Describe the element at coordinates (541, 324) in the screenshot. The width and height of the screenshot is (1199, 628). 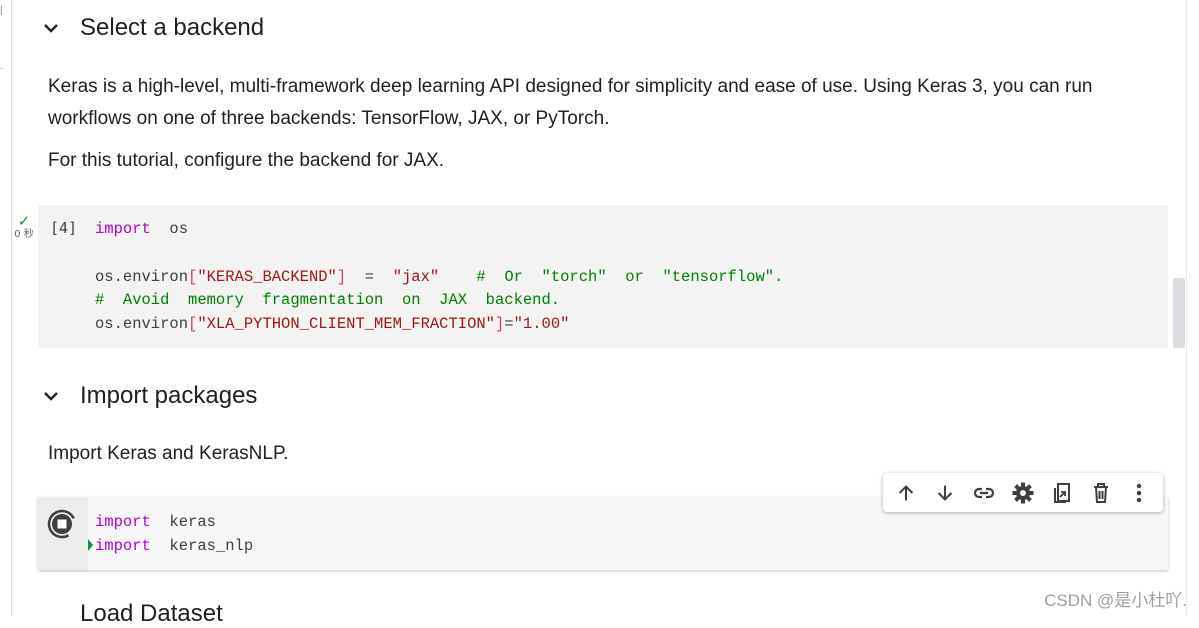
I see `string: "1.00"` at that location.